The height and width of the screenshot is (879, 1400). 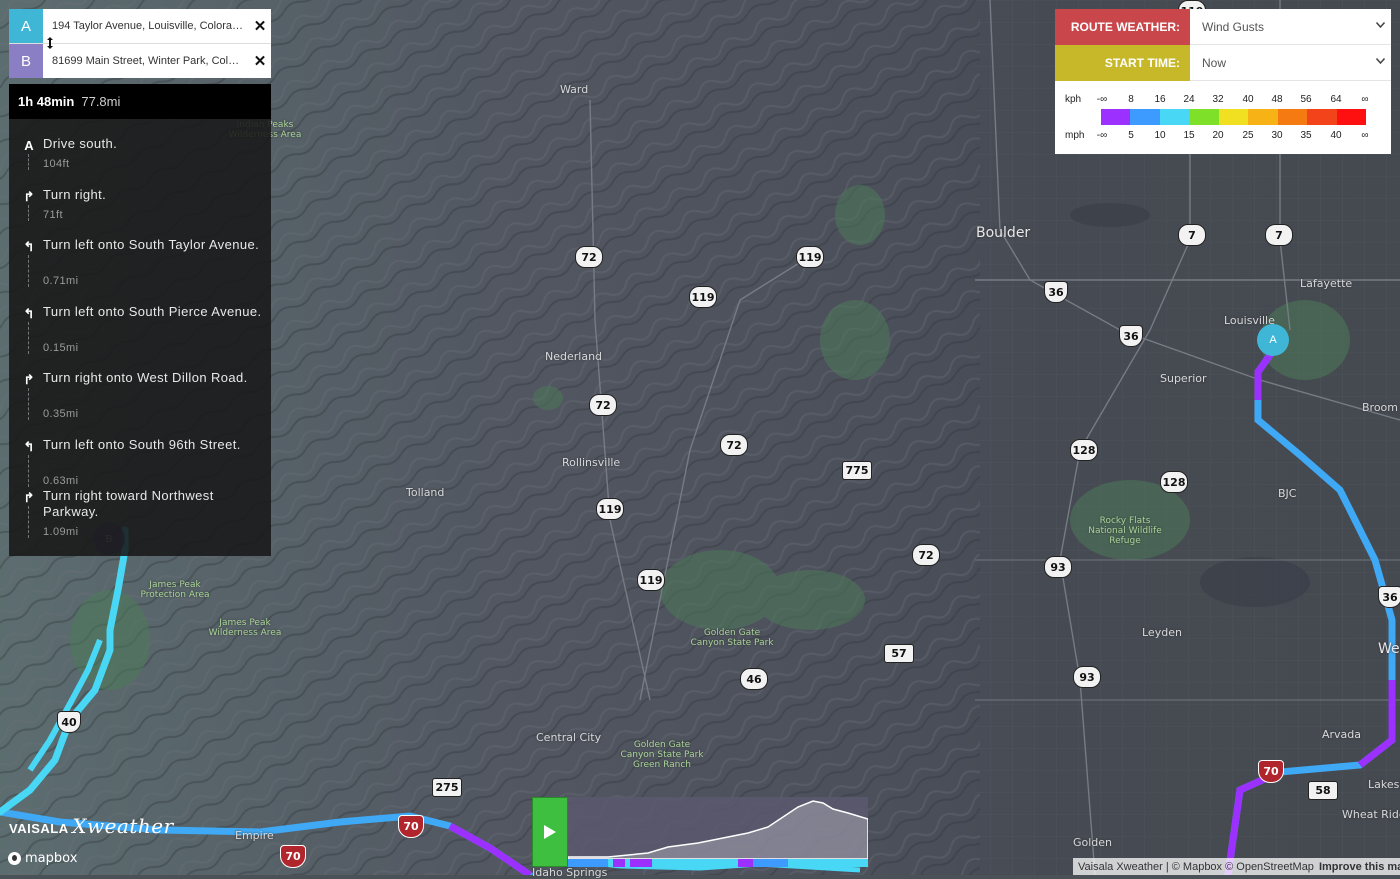 What do you see at coordinates (152, 311) in the screenshot?
I see `step-instruction: Turn left onto South Pierce Avenue.` at bounding box center [152, 311].